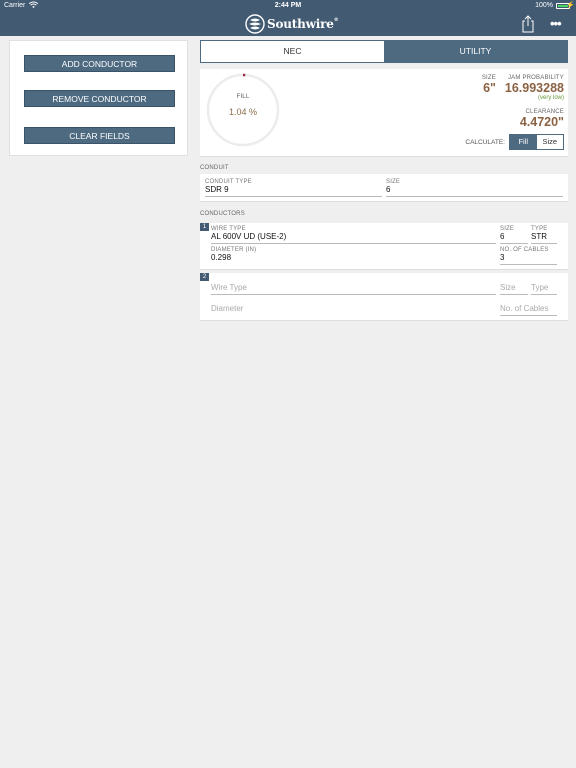  What do you see at coordinates (99, 135) in the screenshot?
I see `clear-fields-button: CLEAR FIELDS` at bounding box center [99, 135].